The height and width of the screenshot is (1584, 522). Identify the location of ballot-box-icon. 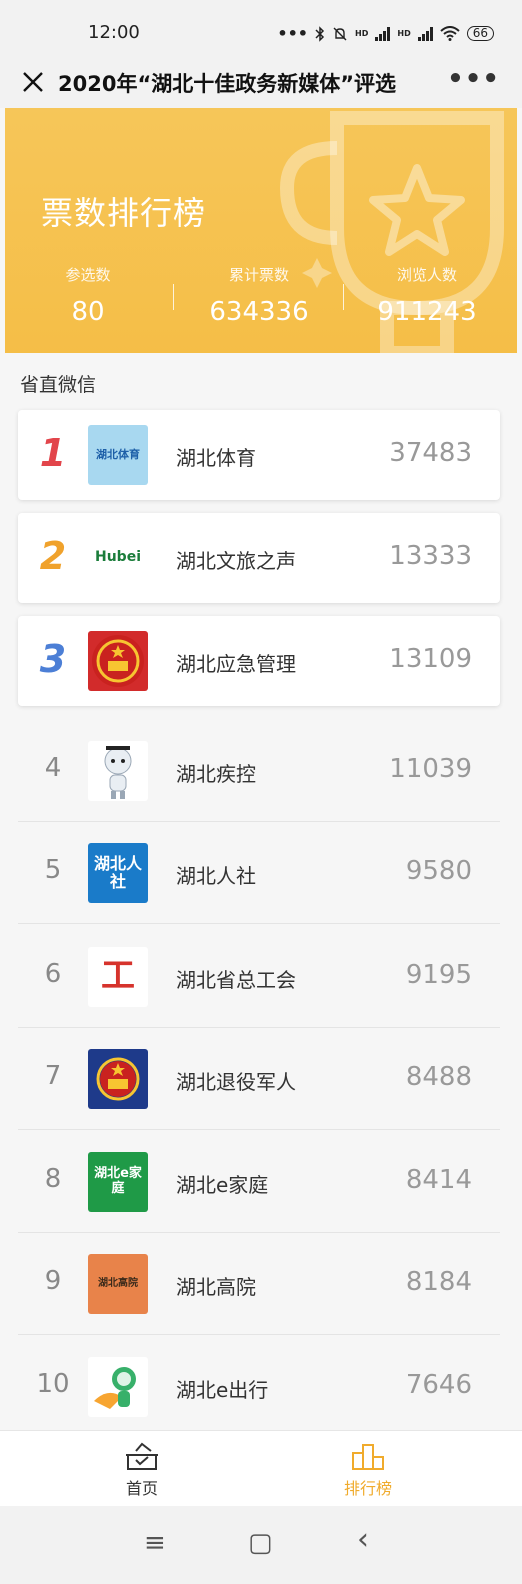
(142, 1456).